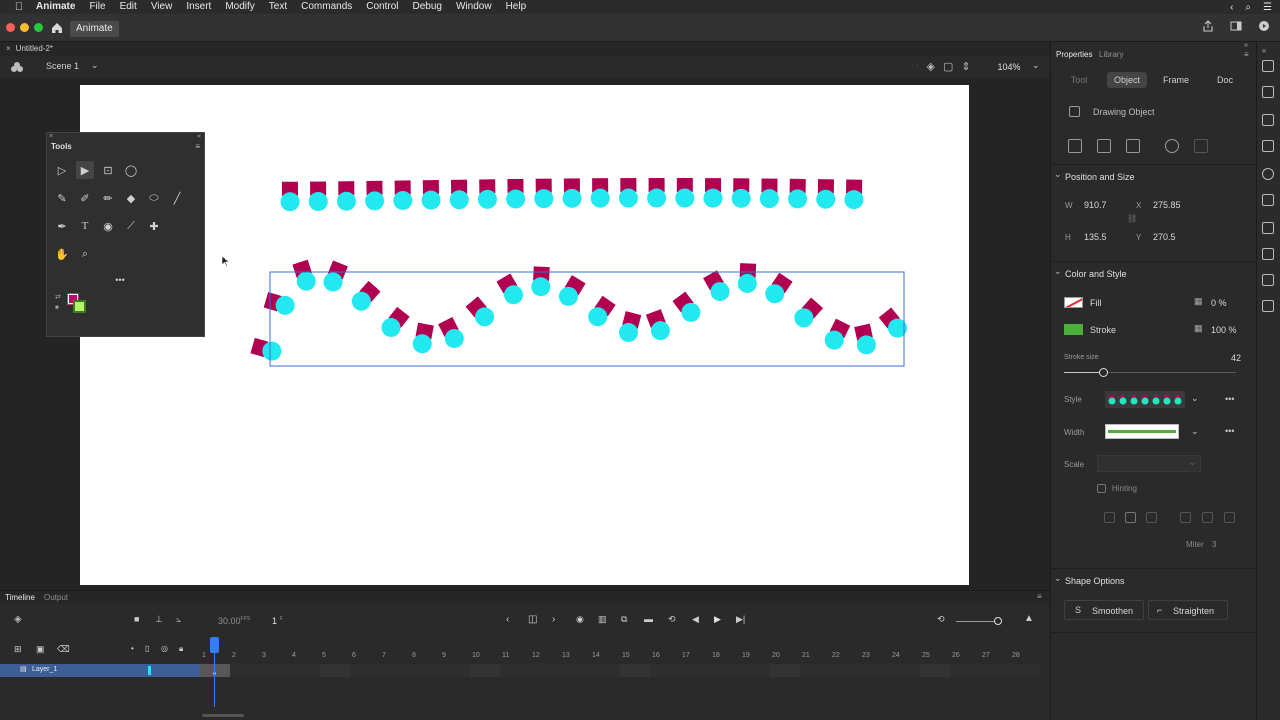  I want to click on menu-view: View, so click(162, 7).